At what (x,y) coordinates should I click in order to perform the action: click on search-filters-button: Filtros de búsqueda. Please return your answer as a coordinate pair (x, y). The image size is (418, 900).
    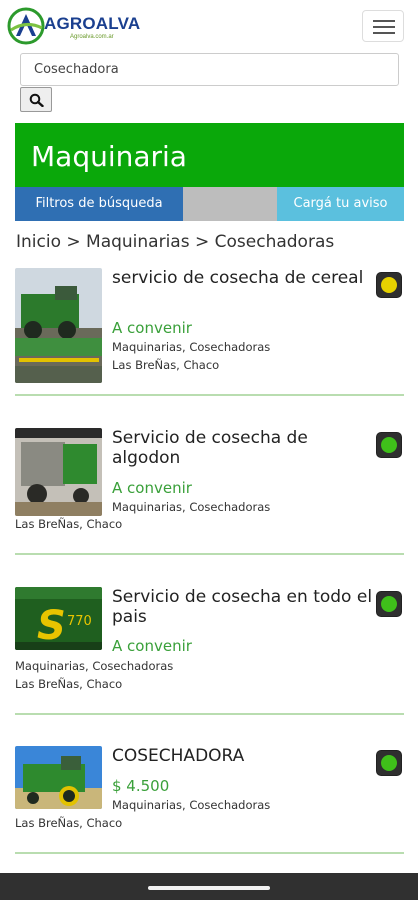
    Looking at the image, I should click on (99, 204).